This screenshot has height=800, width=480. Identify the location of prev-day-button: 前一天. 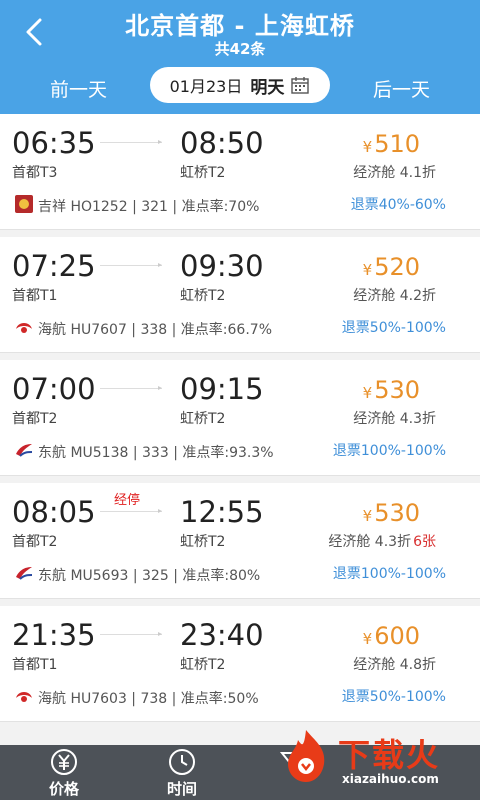
(78, 88).